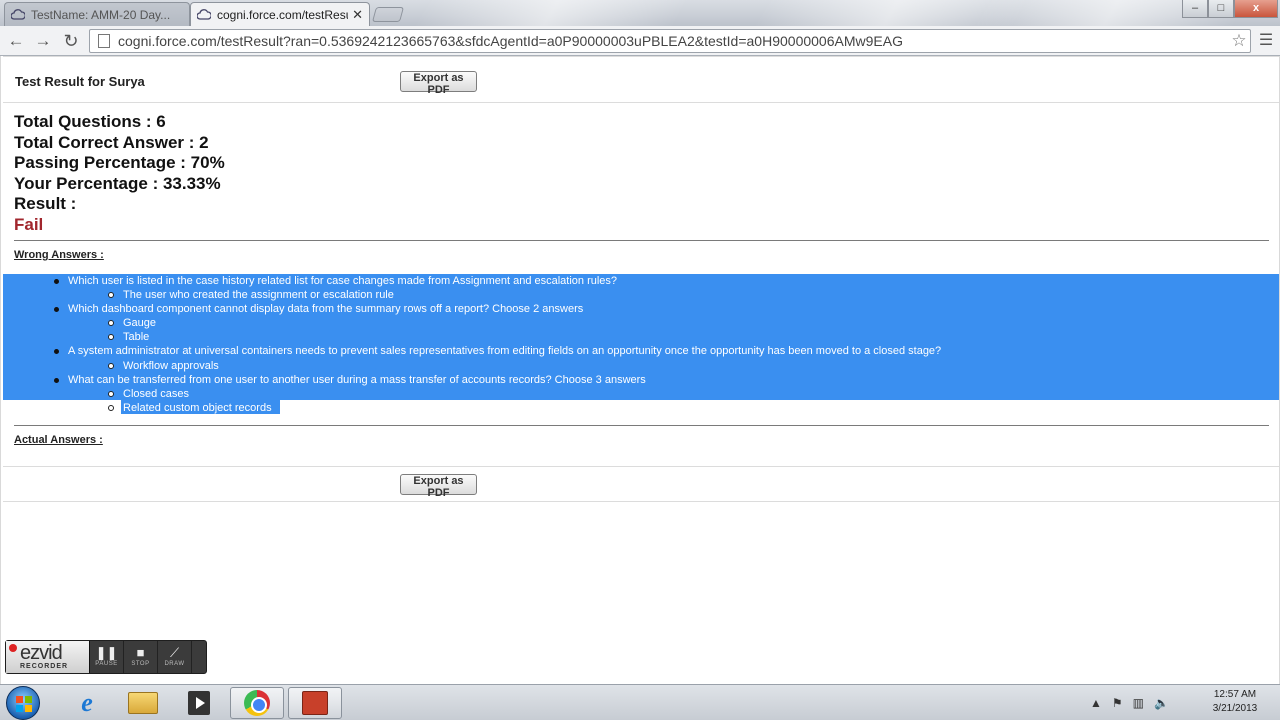 Image resolution: width=1280 pixels, height=720 pixels. What do you see at coordinates (13, 648) in the screenshot?
I see `record-dot-icon` at bounding box center [13, 648].